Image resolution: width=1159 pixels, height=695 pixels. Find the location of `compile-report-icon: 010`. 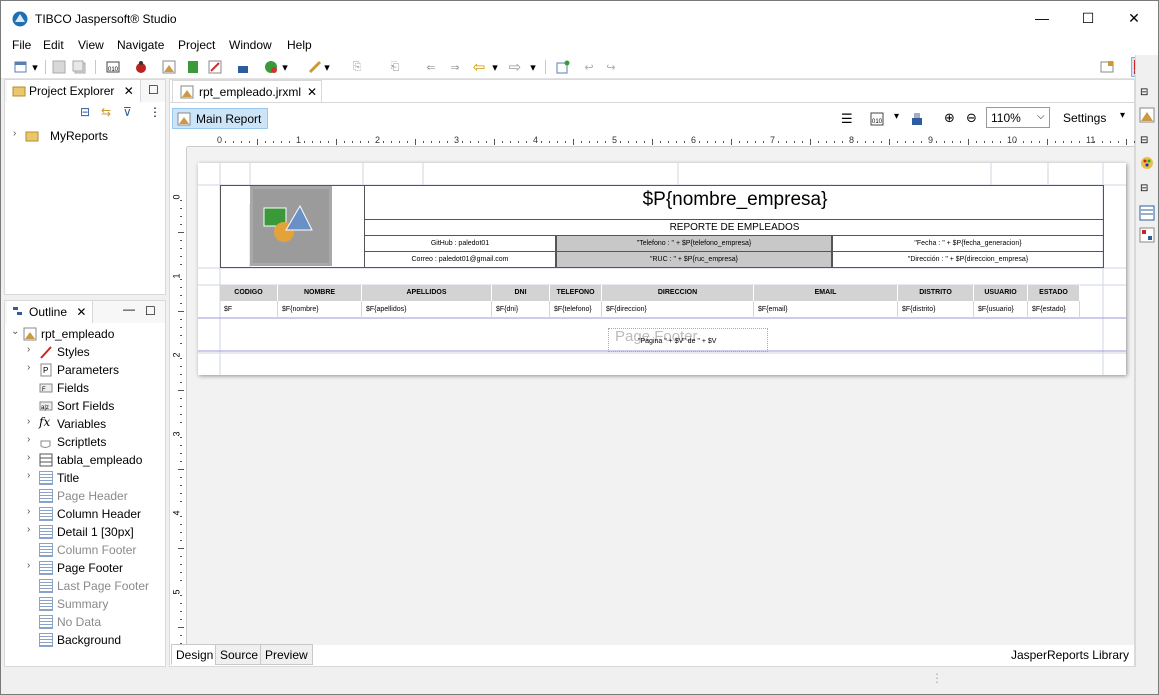

compile-report-icon: 010 is located at coordinates (877, 119).